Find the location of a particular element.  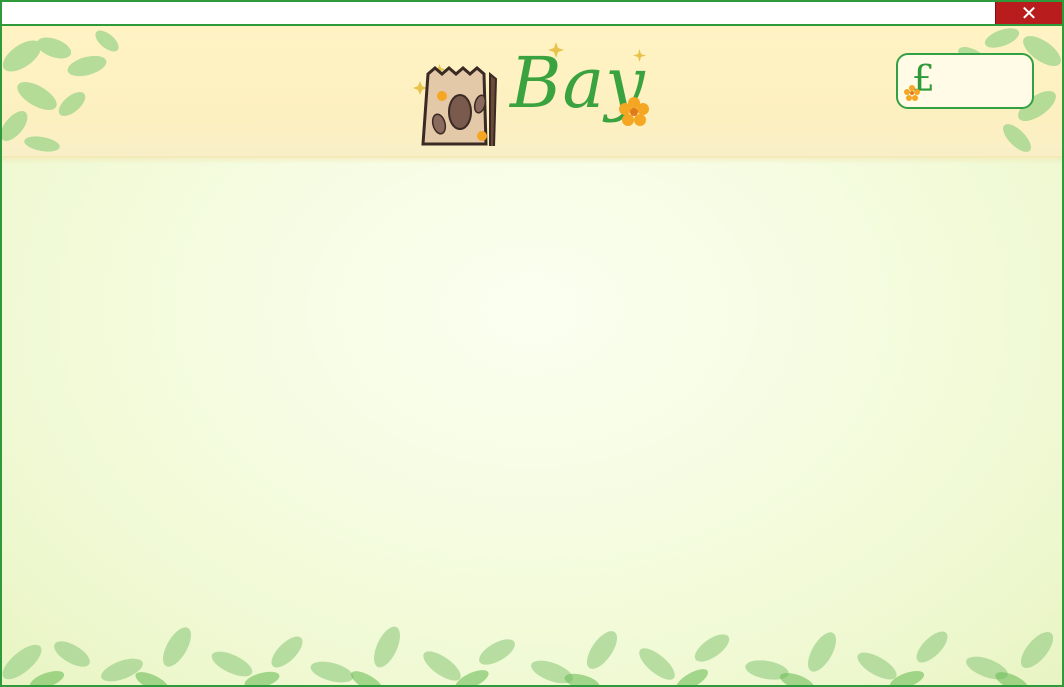

foliage-top-left is located at coordinates (60, 91).